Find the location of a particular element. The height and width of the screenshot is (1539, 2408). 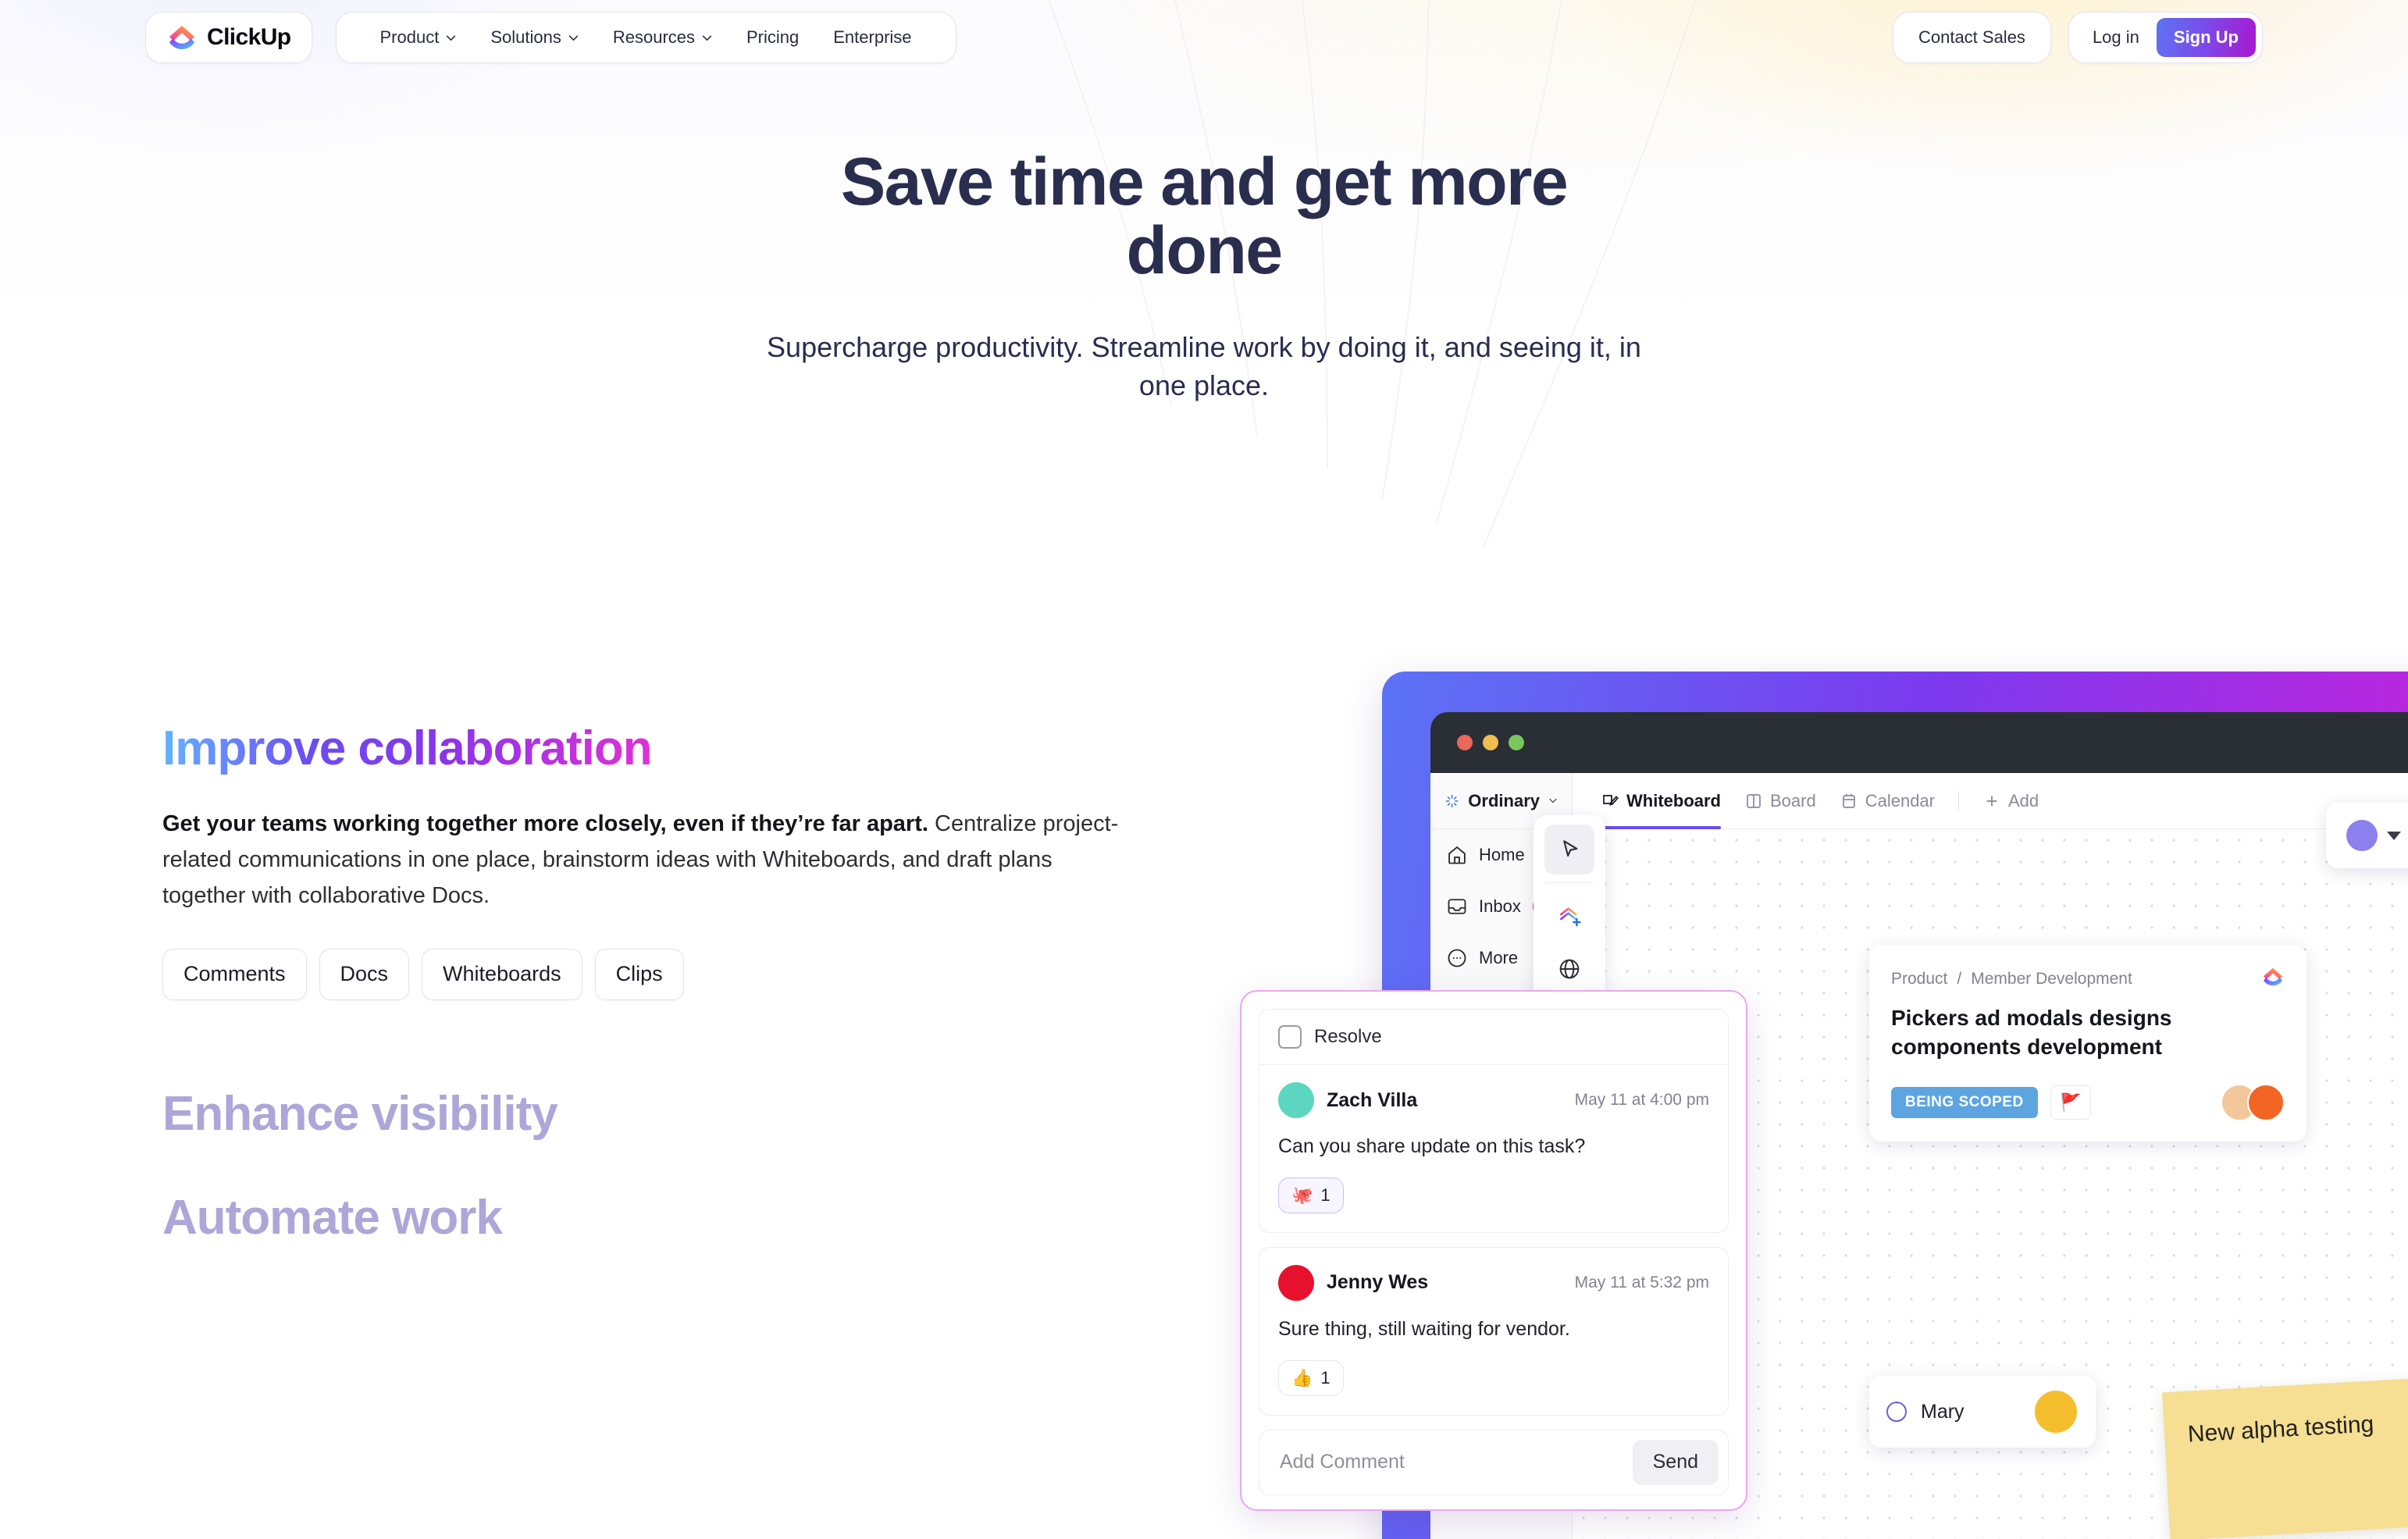

comment-author: Zach Villa is located at coordinates (1372, 1099).